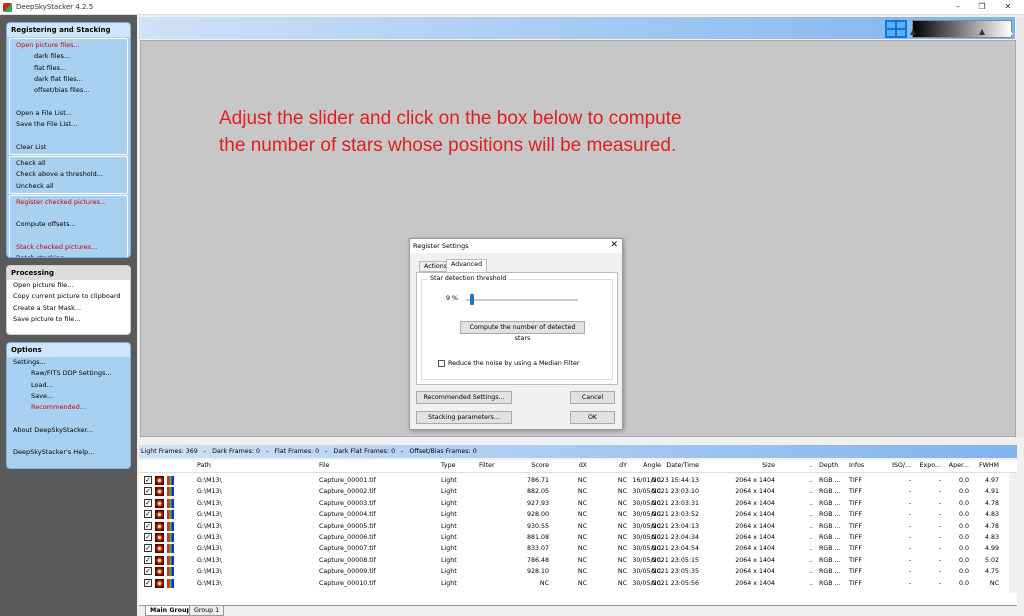 Image resolution: width=1024 pixels, height=616 pixels. What do you see at coordinates (896, 29) in the screenshot?
I see `histogram-toggle-icon` at bounding box center [896, 29].